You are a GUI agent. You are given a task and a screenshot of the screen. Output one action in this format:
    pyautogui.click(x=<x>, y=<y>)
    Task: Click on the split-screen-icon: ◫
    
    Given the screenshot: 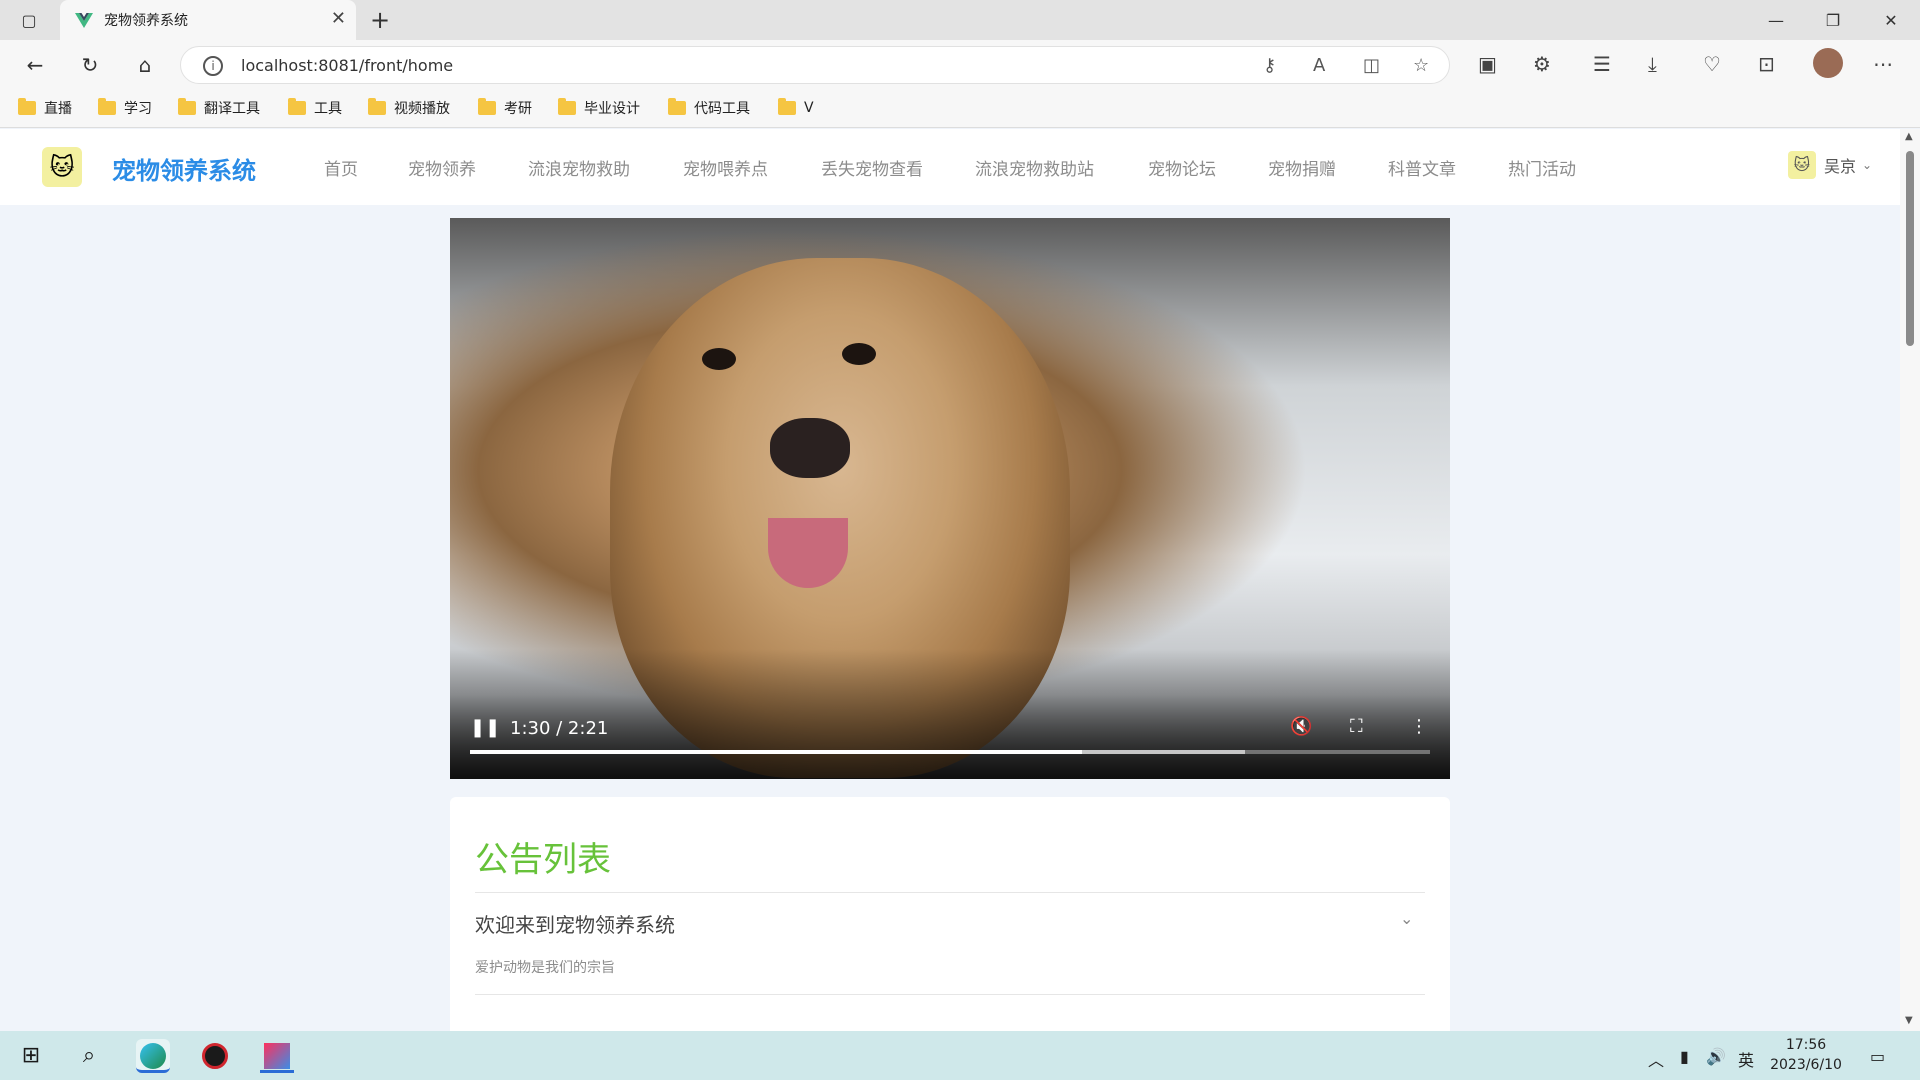 What is the action you would take?
    pyautogui.click(x=1371, y=65)
    